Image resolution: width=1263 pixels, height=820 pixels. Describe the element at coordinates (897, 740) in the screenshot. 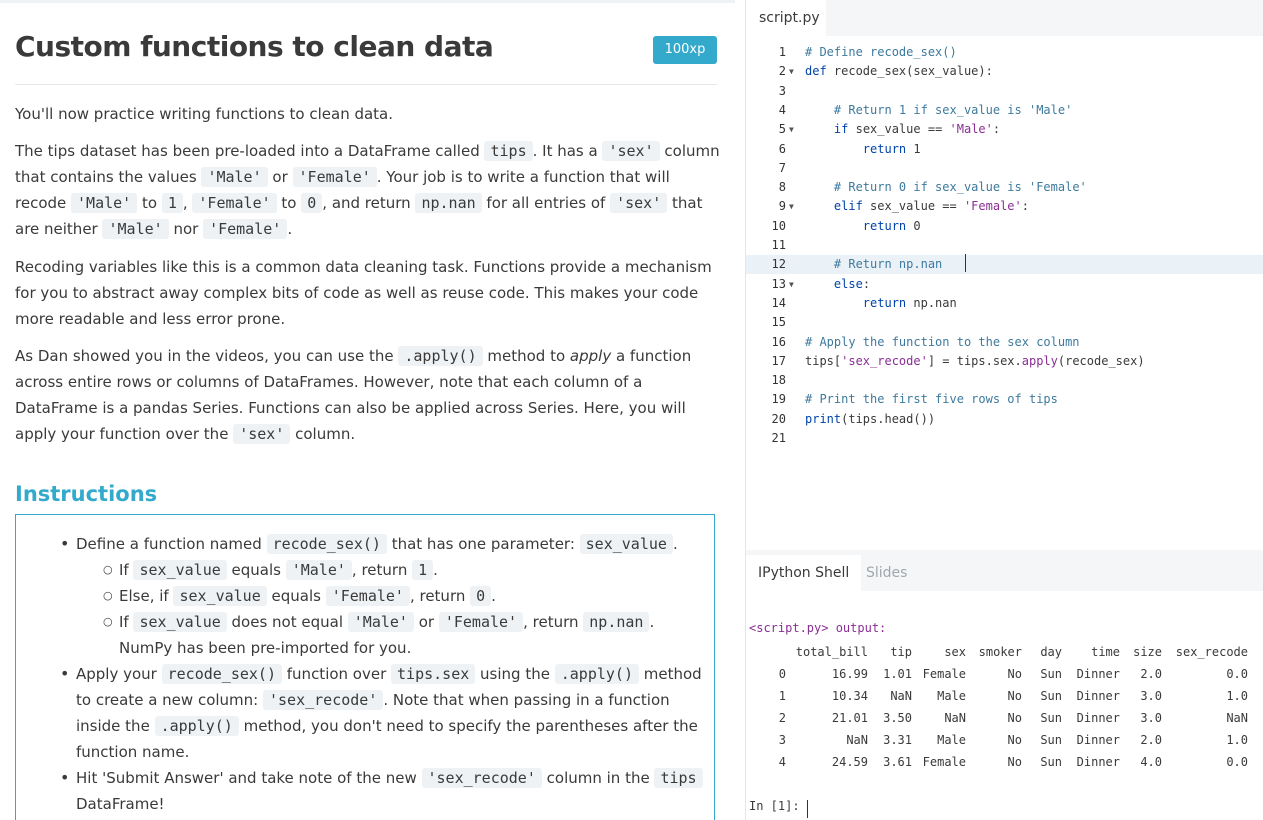

I see `table-cell: 3.31` at that location.